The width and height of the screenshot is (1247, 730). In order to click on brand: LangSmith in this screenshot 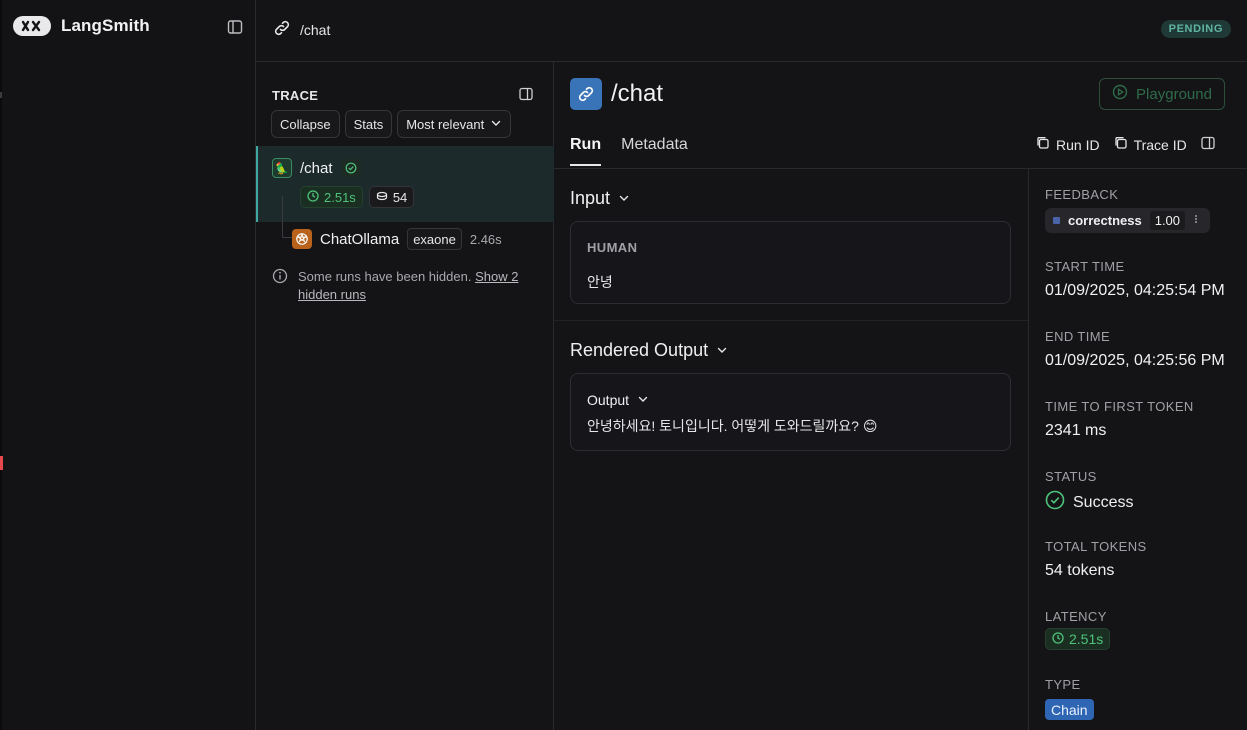, I will do `click(81, 26)`.